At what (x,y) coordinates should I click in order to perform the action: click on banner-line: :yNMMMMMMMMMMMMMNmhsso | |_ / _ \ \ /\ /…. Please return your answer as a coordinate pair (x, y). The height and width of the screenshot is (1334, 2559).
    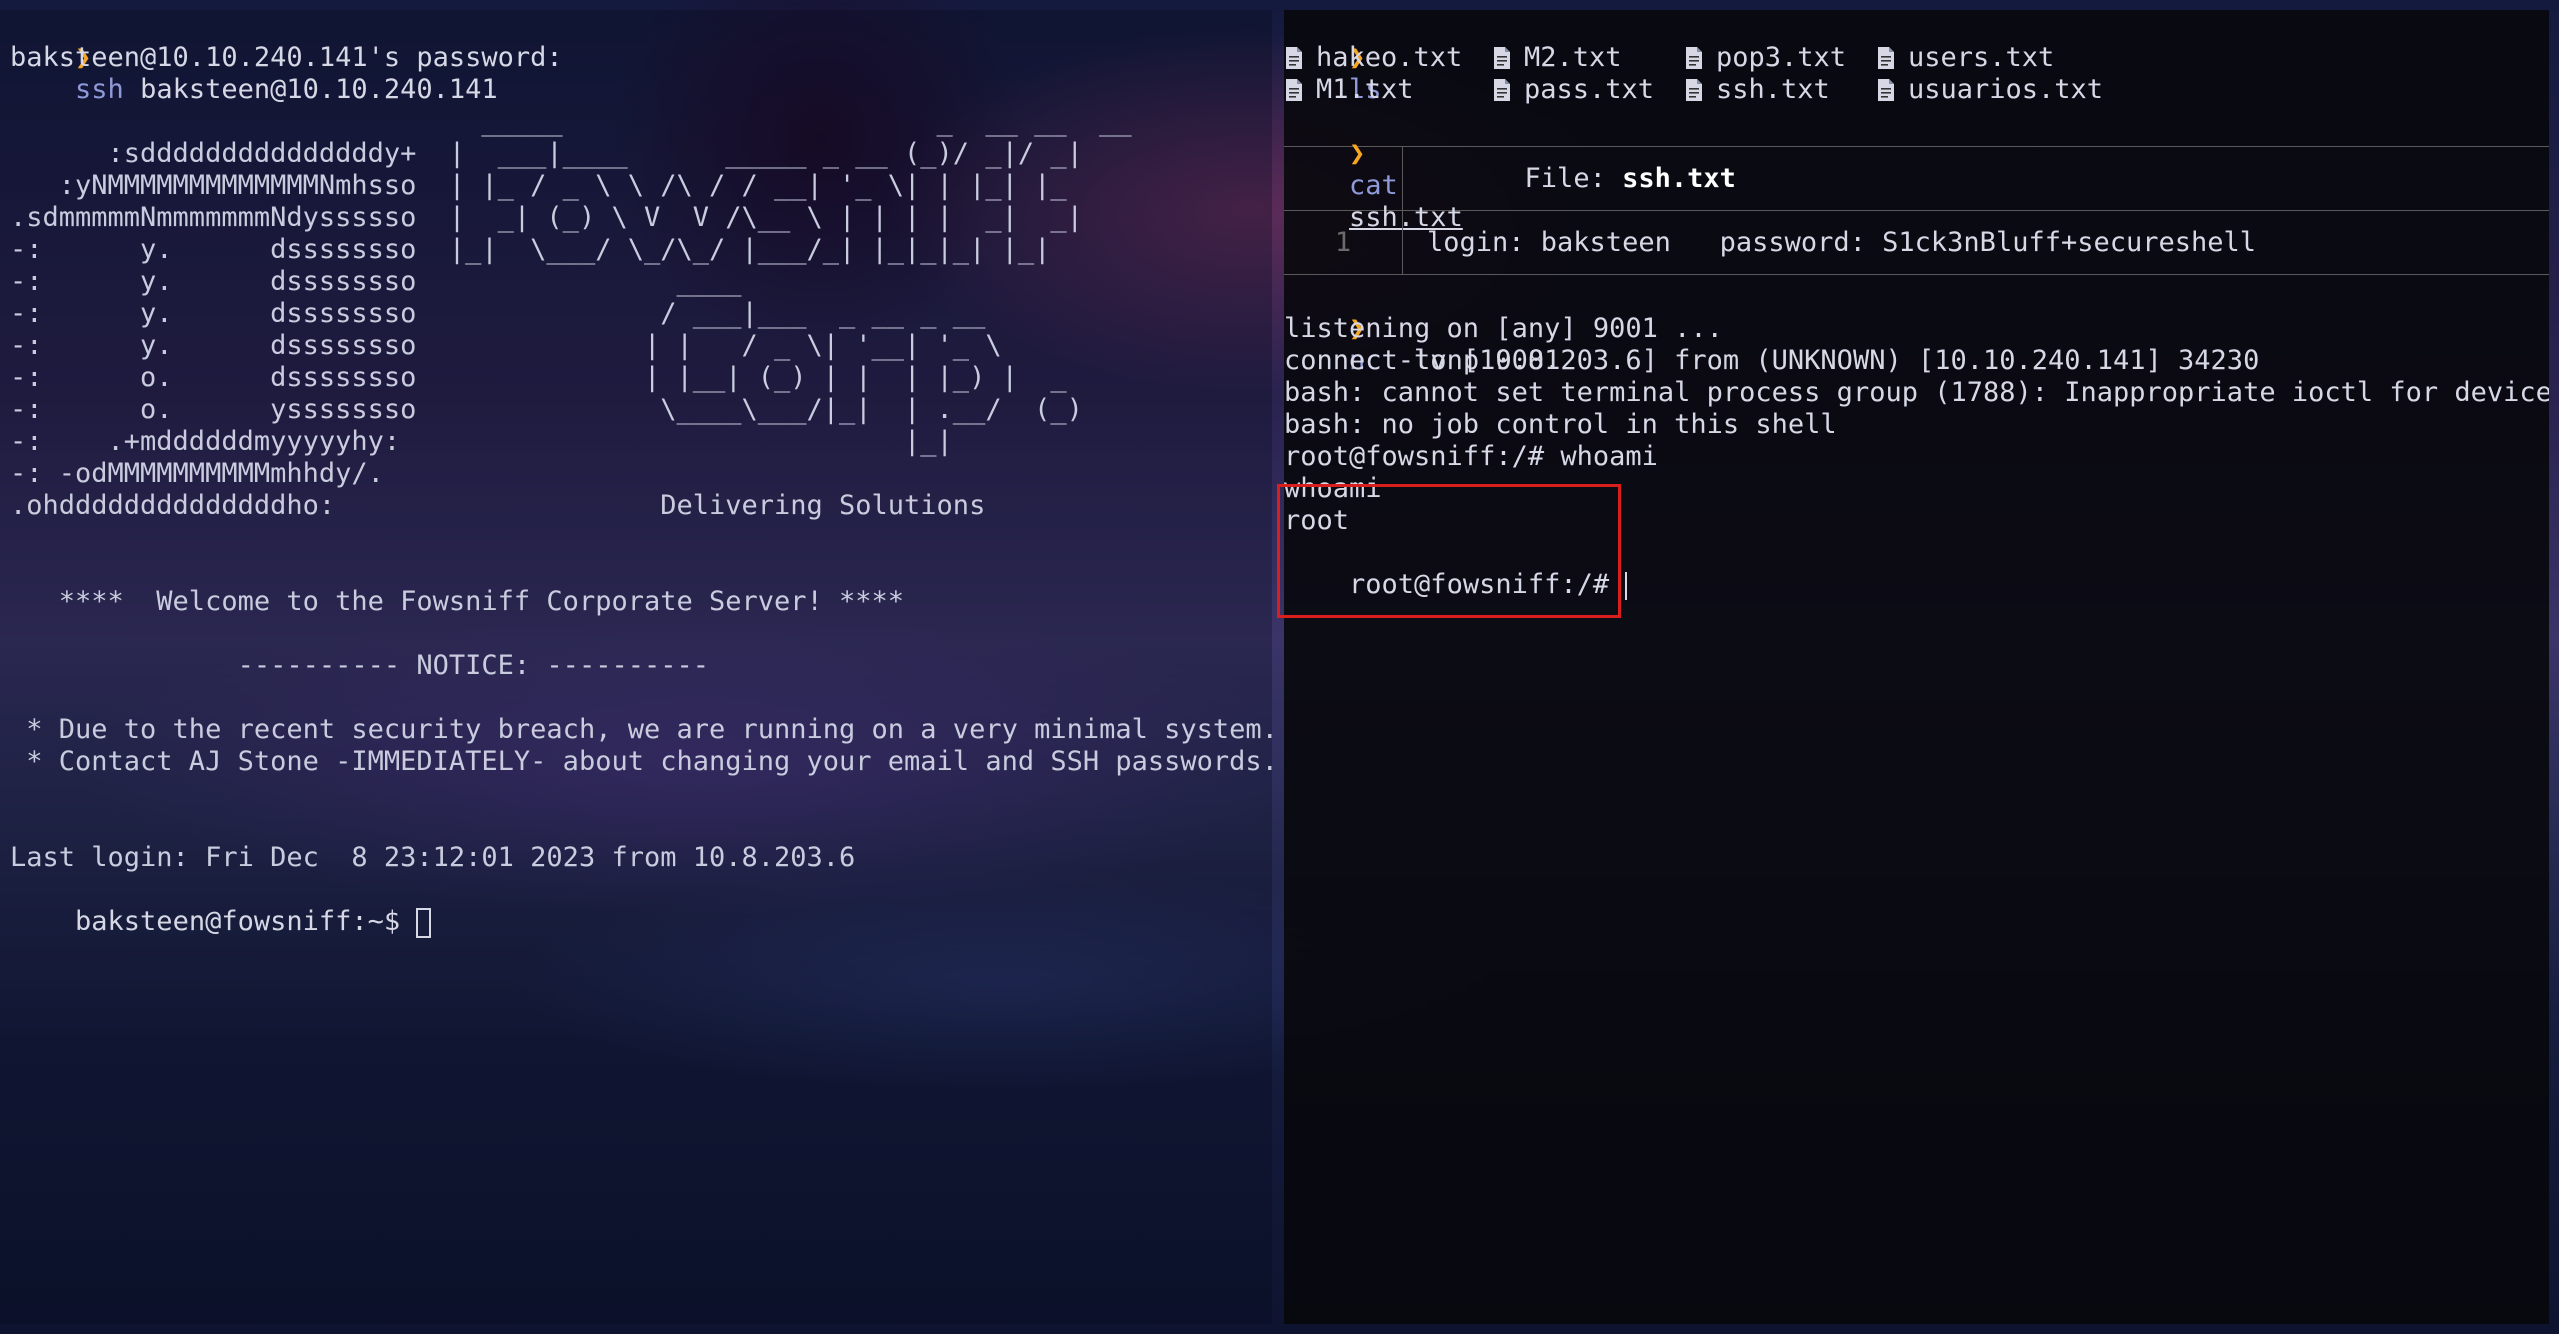
    Looking at the image, I should click on (538, 185).